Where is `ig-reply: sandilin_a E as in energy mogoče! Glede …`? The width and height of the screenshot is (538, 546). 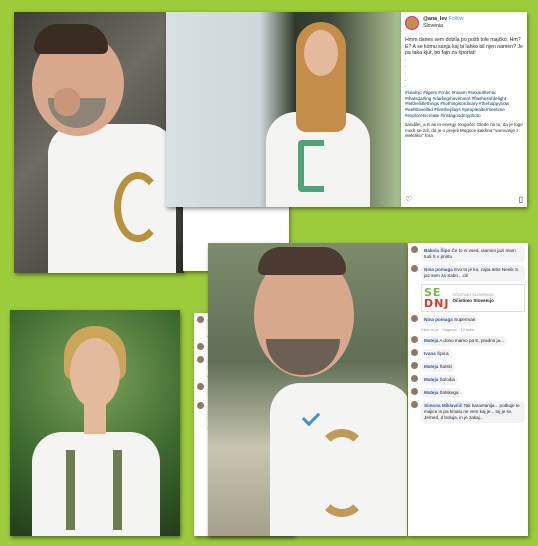
ig-reply: sandilin_a E as in energy mogoče! Glede … is located at coordinates (464, 130).